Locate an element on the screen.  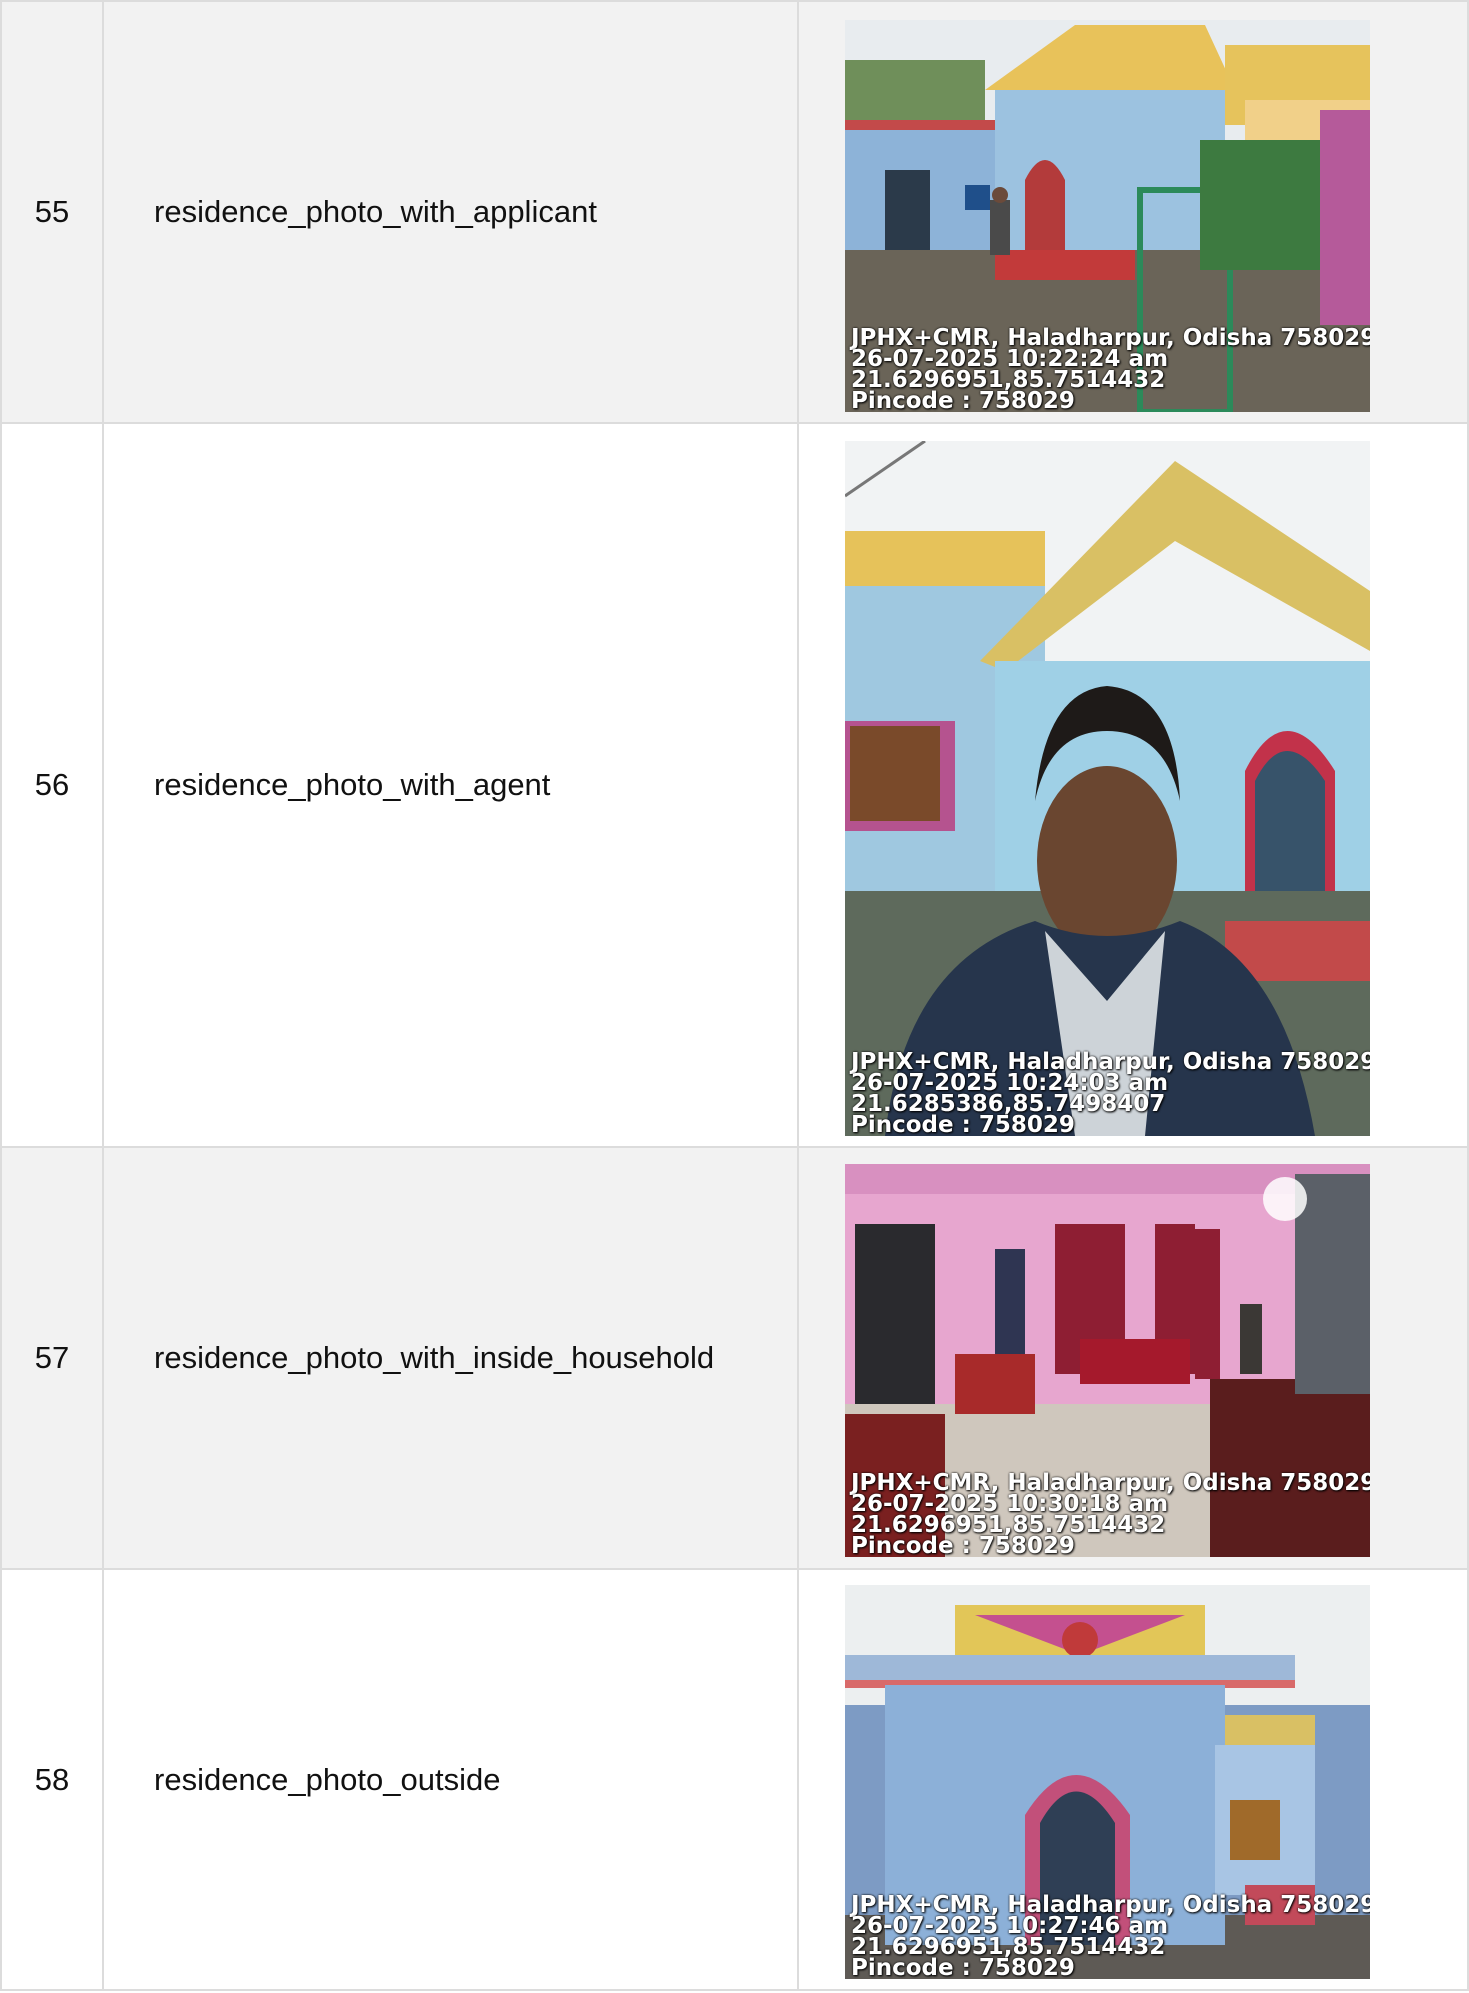
row-number: 57 is located at coordinates (52, 1358).